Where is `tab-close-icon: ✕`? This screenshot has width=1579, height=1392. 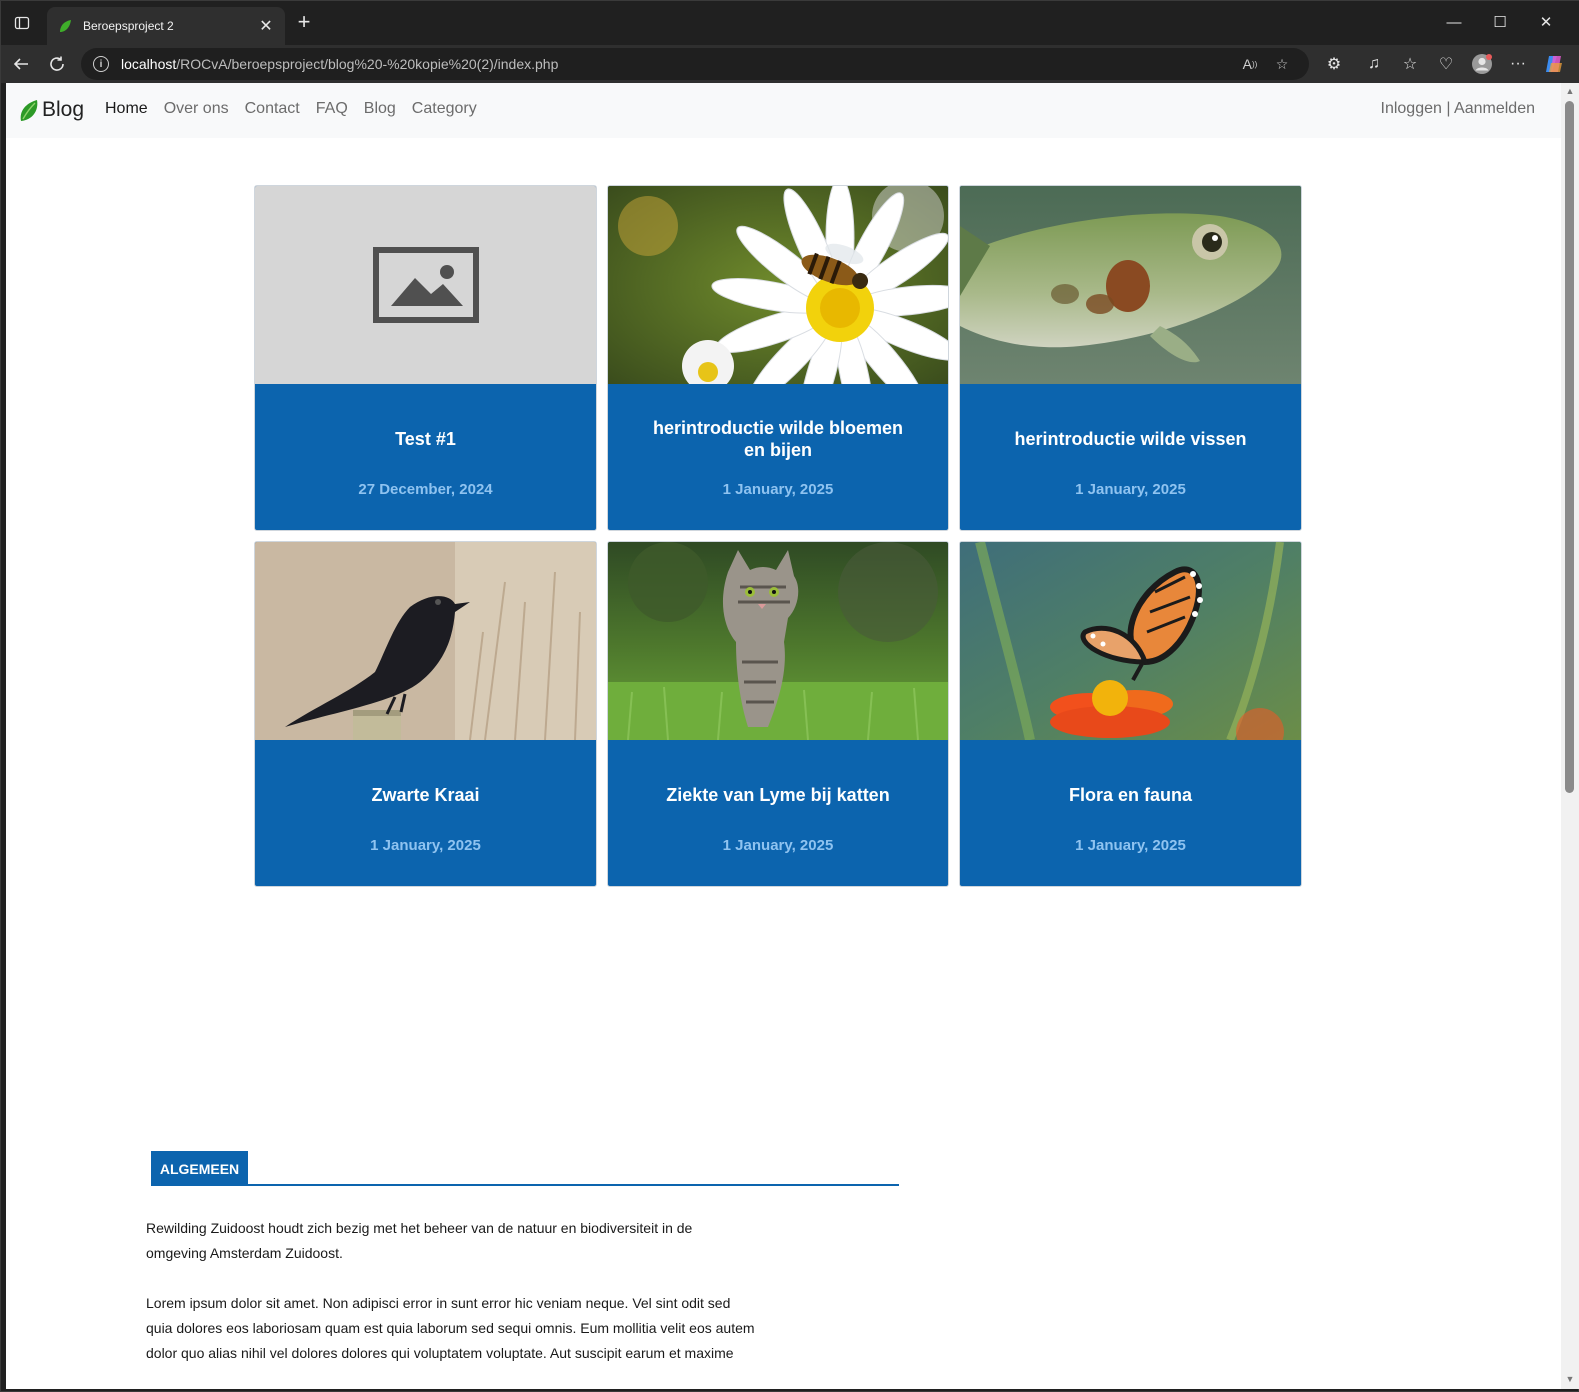
tab-close-icon: ✕ is located at coordinates (266, 26).